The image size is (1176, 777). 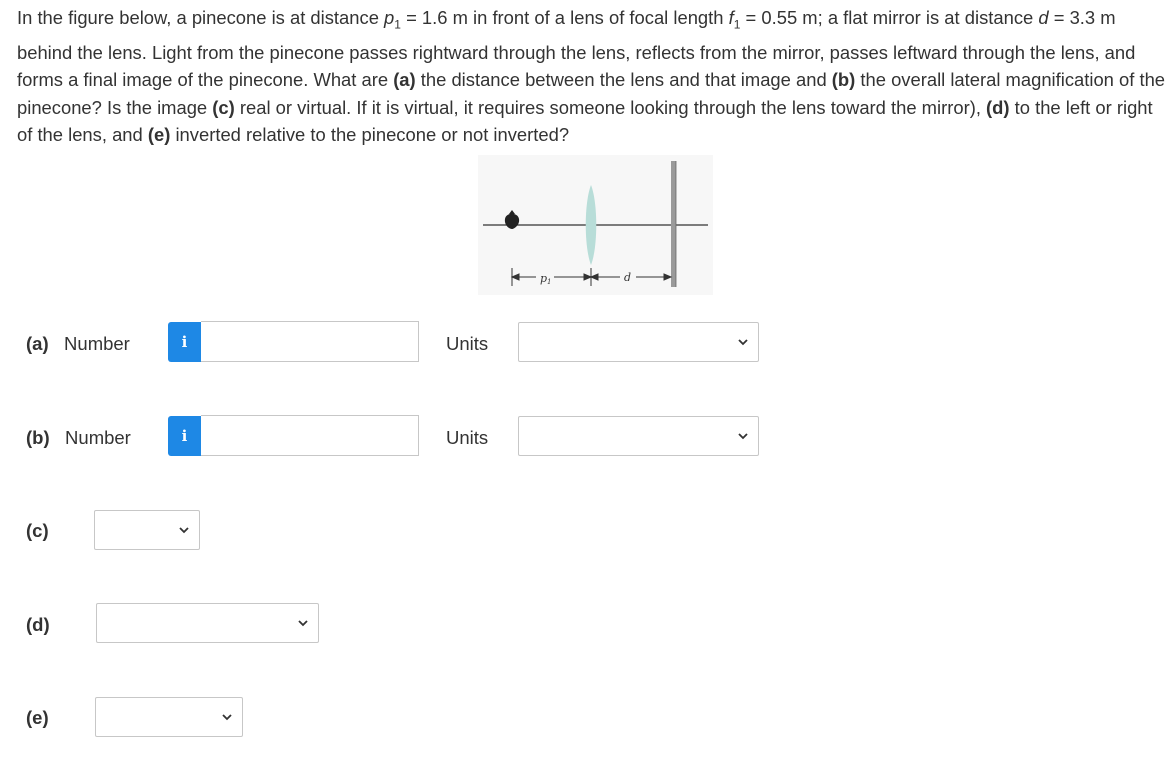 I want to click on mirror, so click(x=673, y=224).